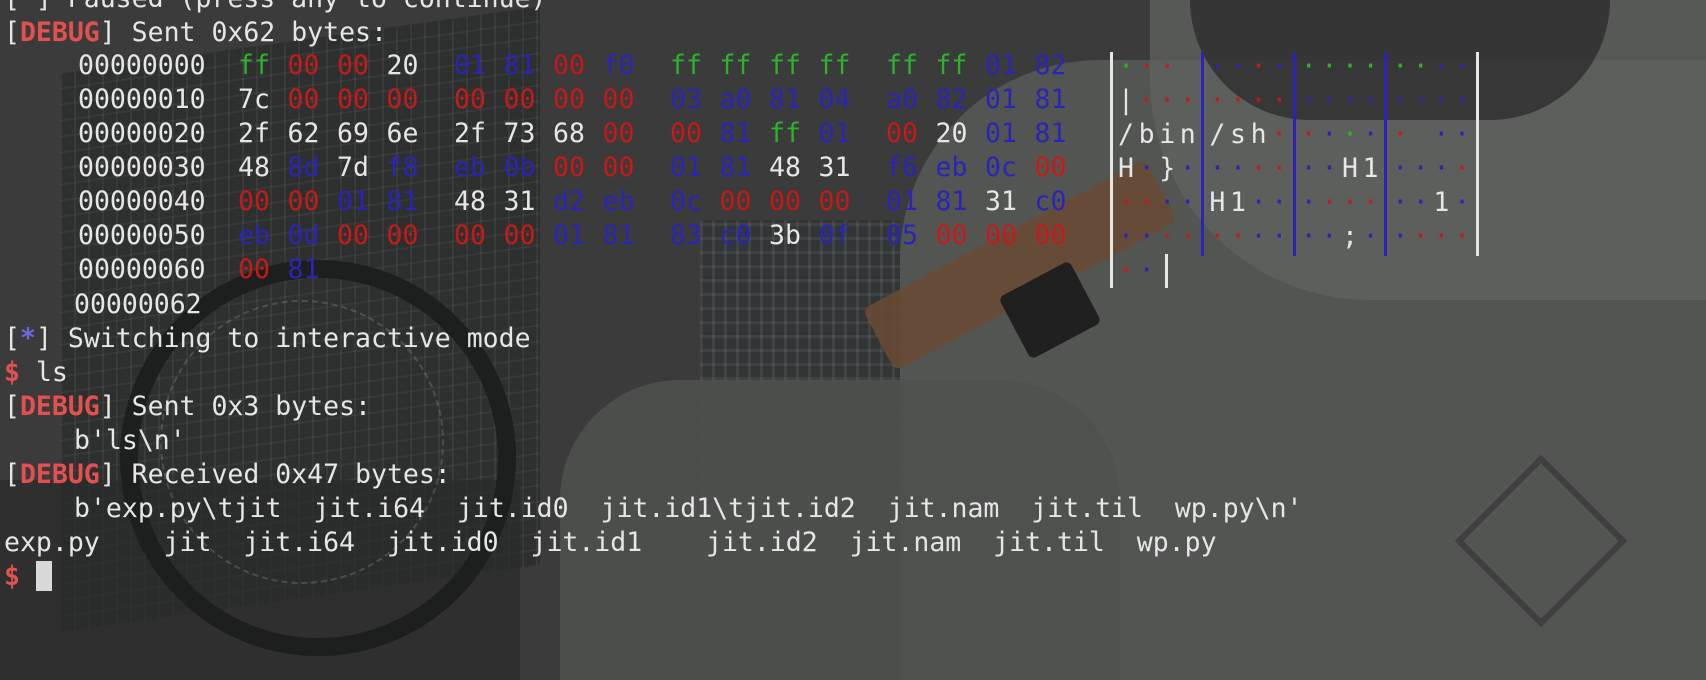  What do you see at coordinates (303, 133) in the screenshot?
I see `hex-byte: 62` at bounding box center [303, 133].